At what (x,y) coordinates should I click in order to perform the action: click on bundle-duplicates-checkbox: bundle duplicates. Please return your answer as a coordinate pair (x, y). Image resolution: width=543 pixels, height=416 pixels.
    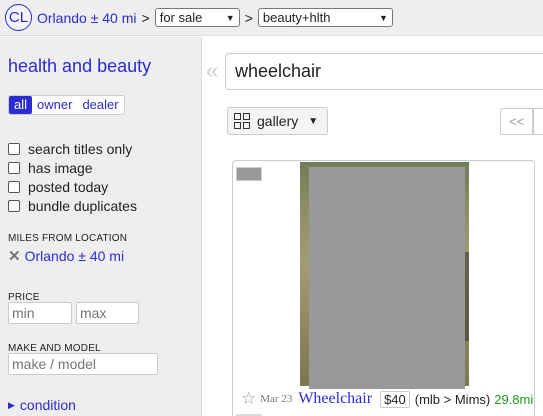
    Looking at the image, I should click on (72, 206).